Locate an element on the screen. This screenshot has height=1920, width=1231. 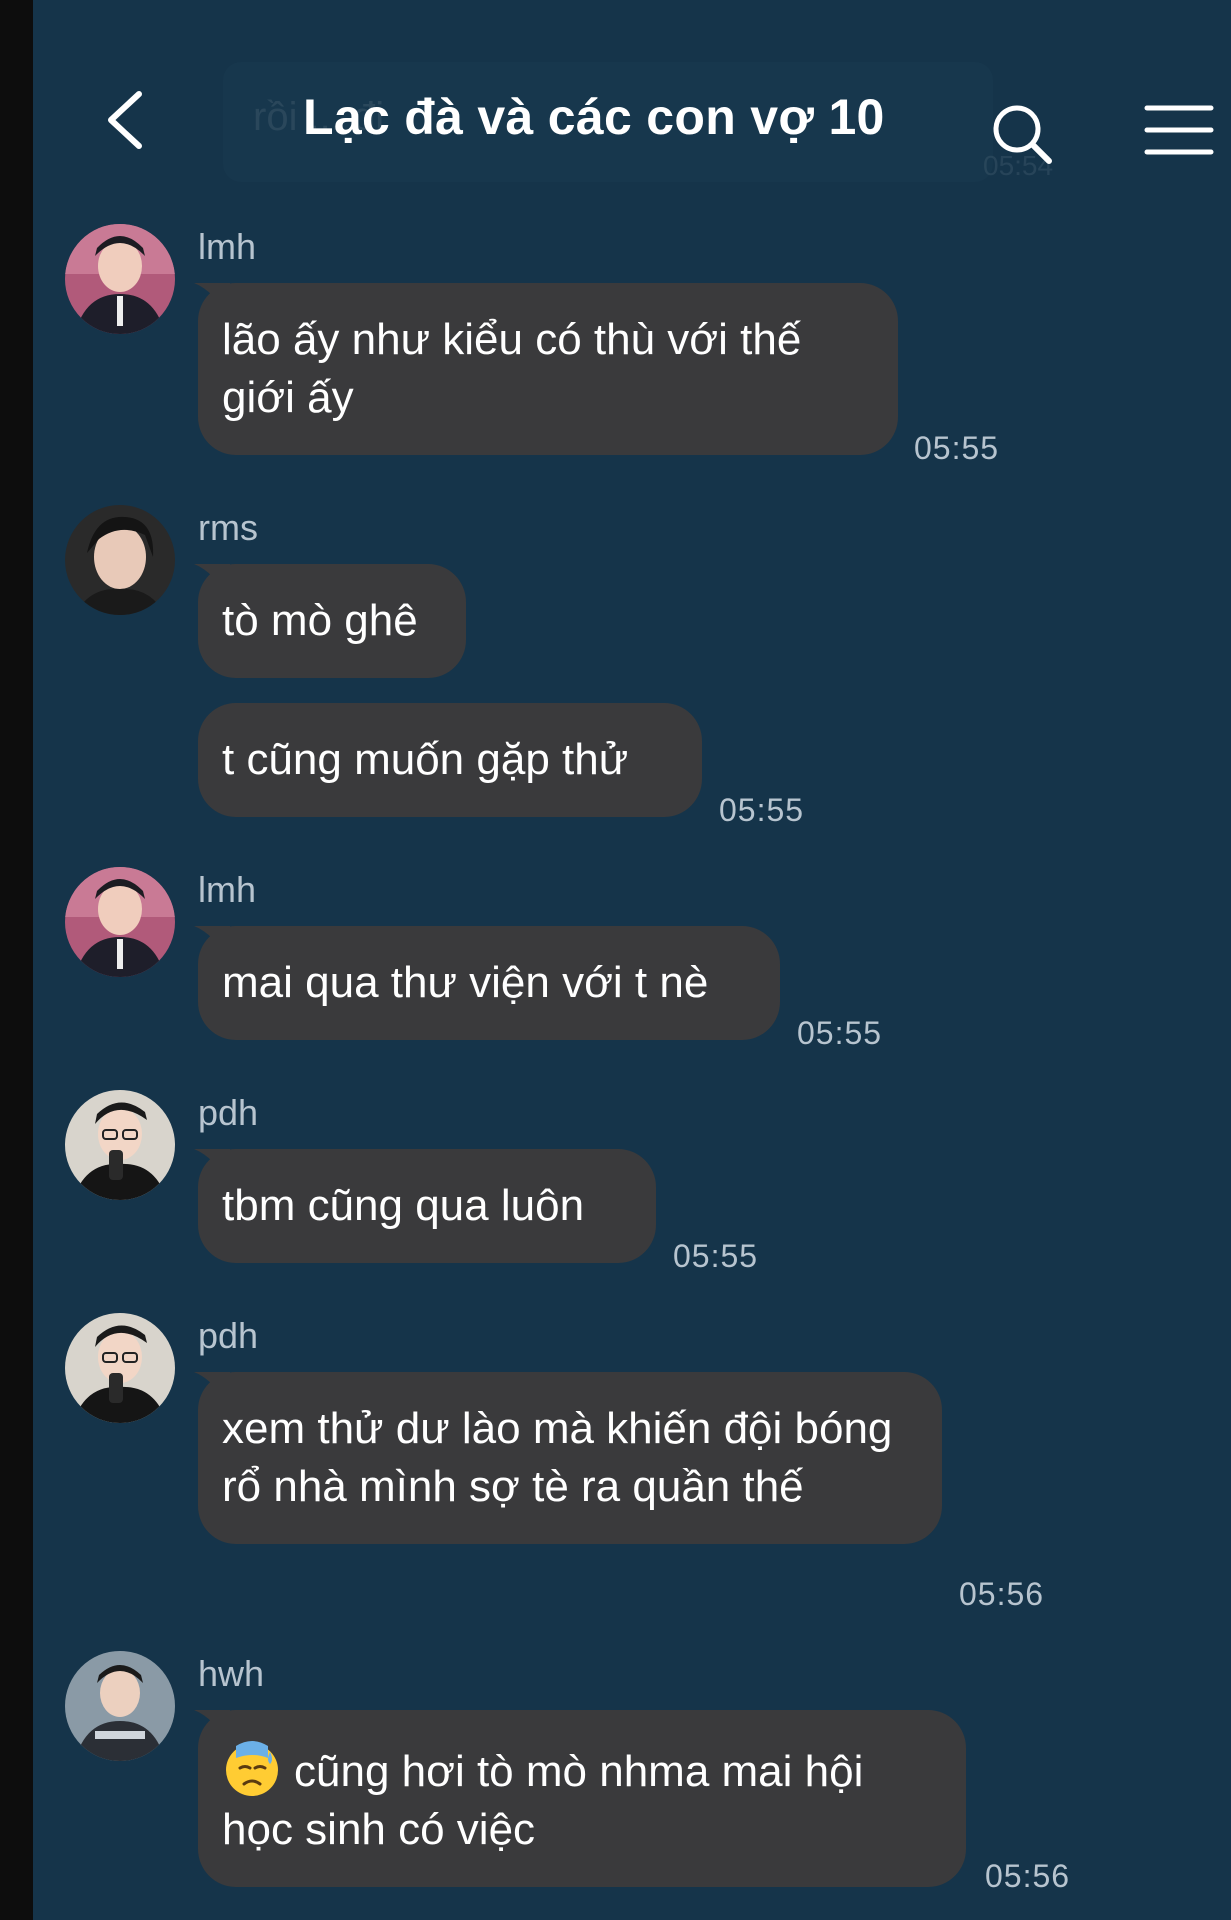
chat-header: rồi ... đi 05:54 Lạc đà và các con vợ 10 is located at coordinates (632, 100).